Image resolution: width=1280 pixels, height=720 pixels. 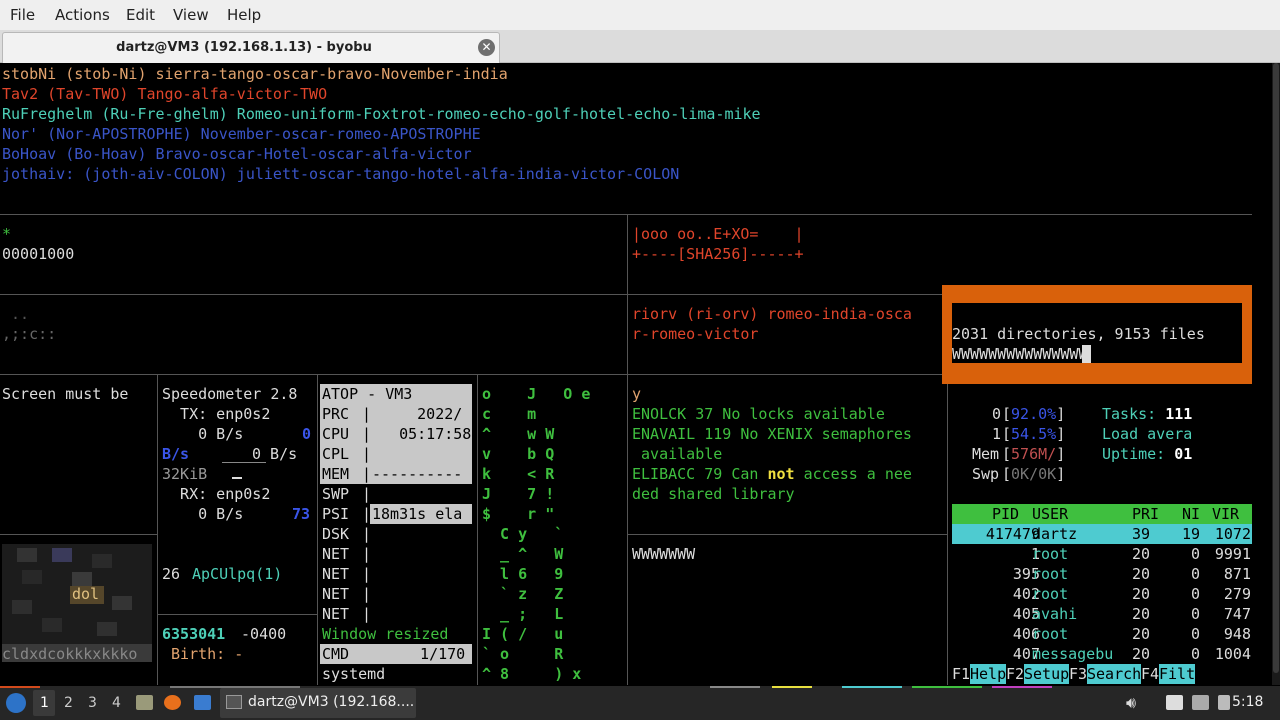 I want to click on matrix-row: k < R, so click(x=536, y=474).